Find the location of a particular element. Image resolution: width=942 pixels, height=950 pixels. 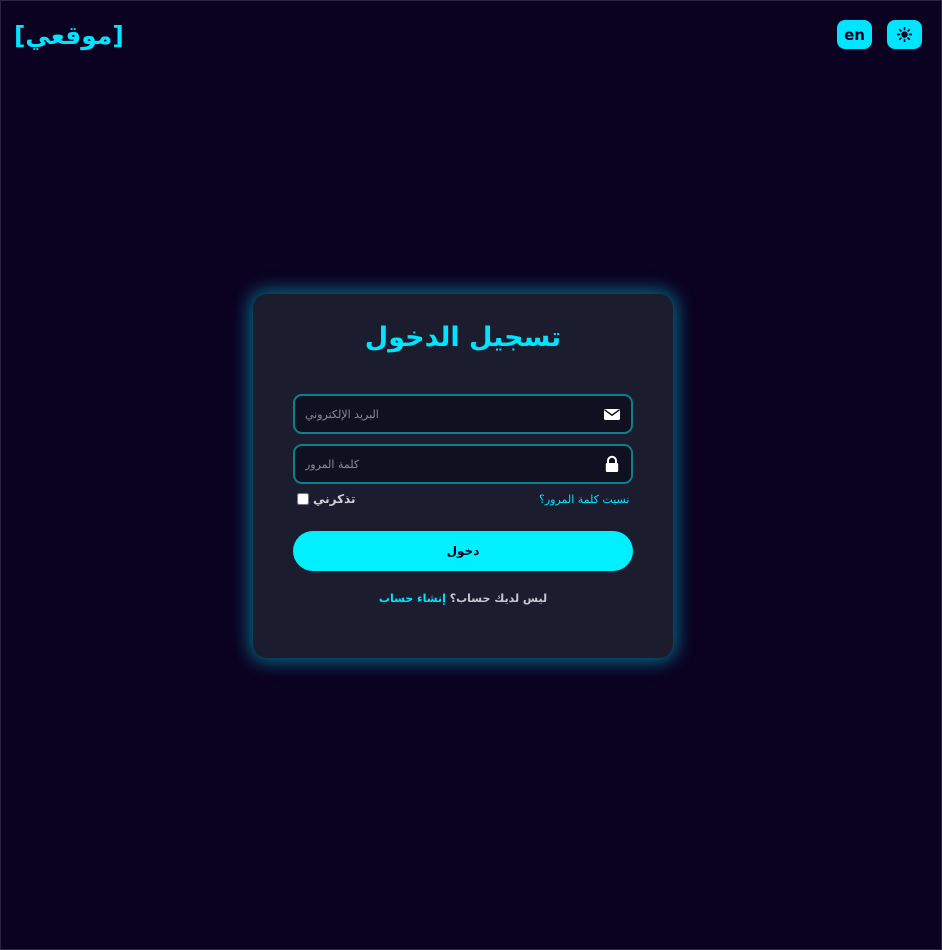

remember-me: تذكرني is located at coordinates (326, 499).